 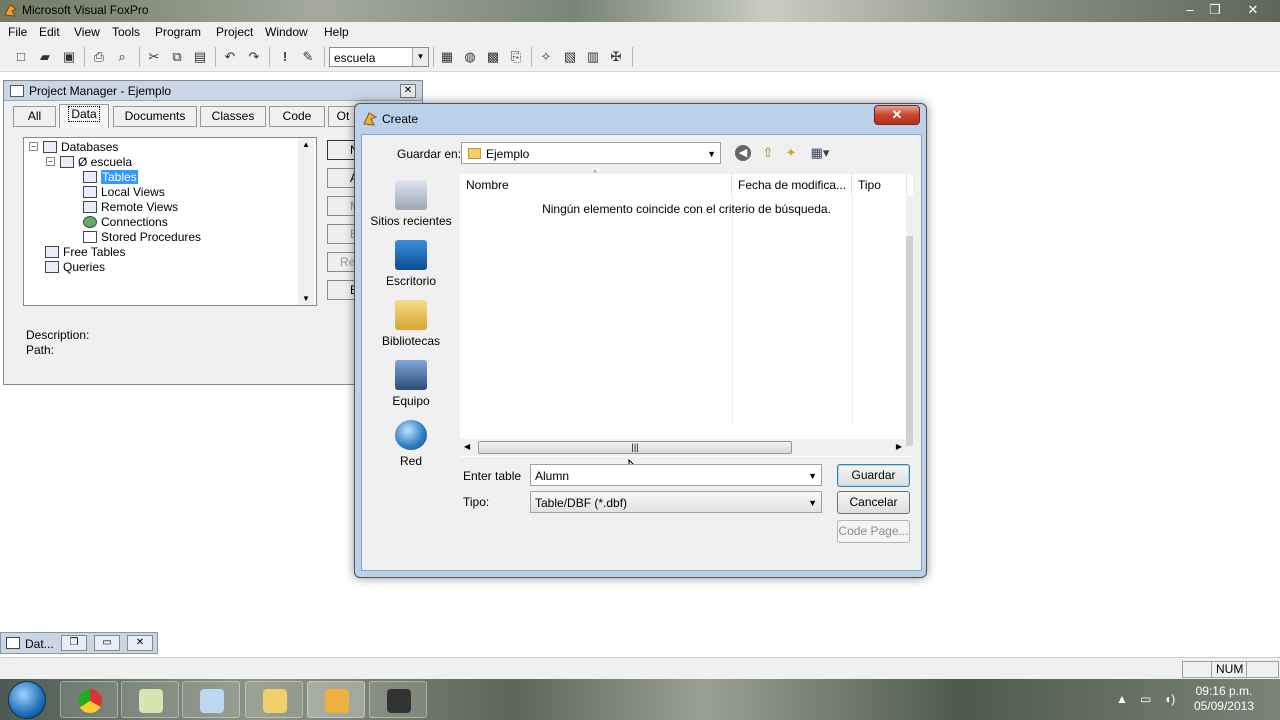 I want to click on place-computer: Equipo, so click(x=411, y=384).